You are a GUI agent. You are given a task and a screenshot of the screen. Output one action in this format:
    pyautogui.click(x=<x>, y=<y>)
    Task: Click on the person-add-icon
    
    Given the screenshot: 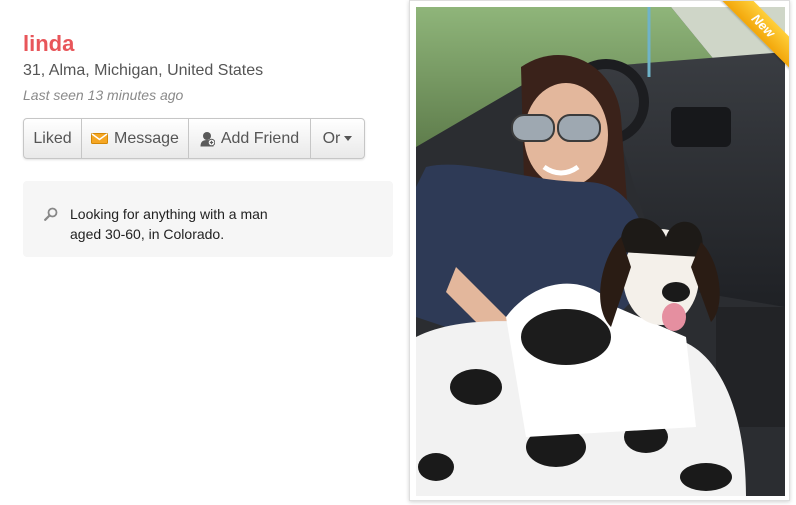 What is the action you would take?
    pyautogui.click(x=207, y=139)
    